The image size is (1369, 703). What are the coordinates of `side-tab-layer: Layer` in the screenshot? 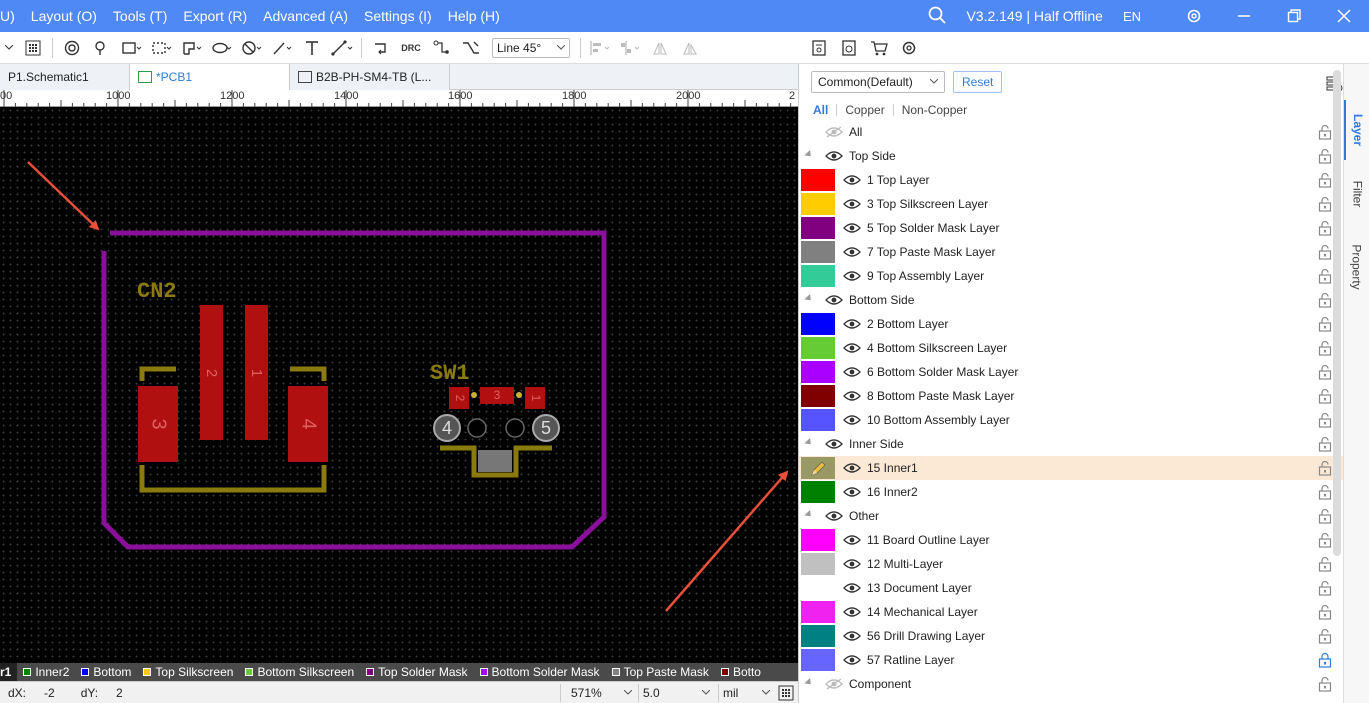 It's located at (1356, 130).